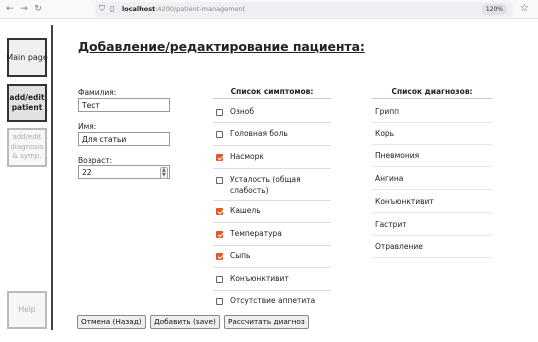 The height and width of the screenshot is (342, 538). I want to click on cancel-button: Отмена (Назад), so click(111, 322).